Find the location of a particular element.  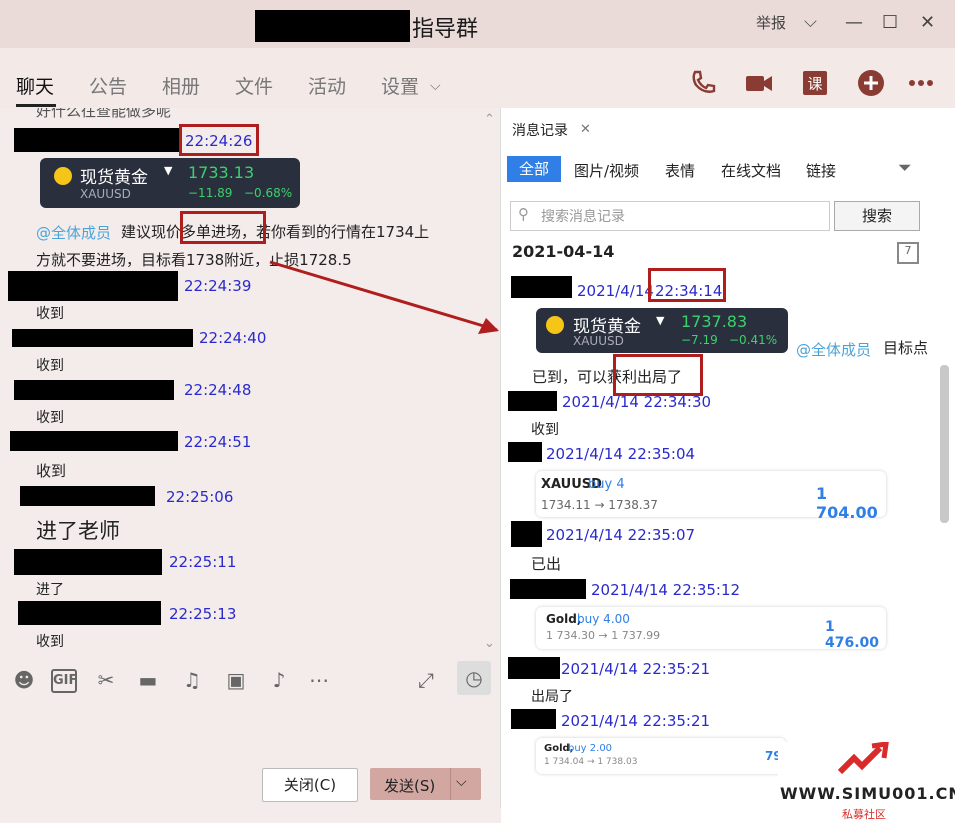

tab-media: 图片/视频 is located at coordinates (606, 170).